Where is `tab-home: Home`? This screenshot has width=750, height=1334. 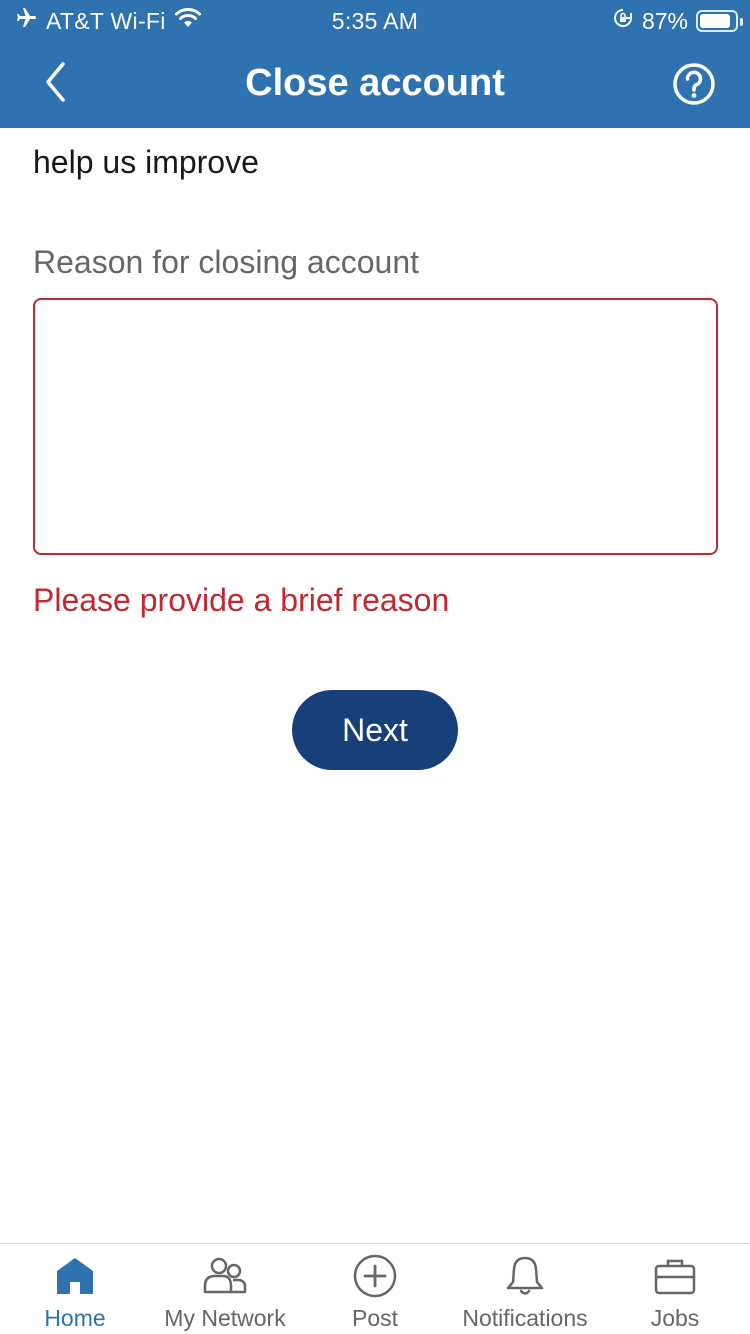
tab-home: Home is located at coordinates (75, 1289).